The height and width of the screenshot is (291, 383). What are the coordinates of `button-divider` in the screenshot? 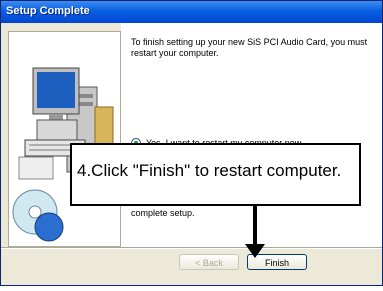 It's located at (191, 248).